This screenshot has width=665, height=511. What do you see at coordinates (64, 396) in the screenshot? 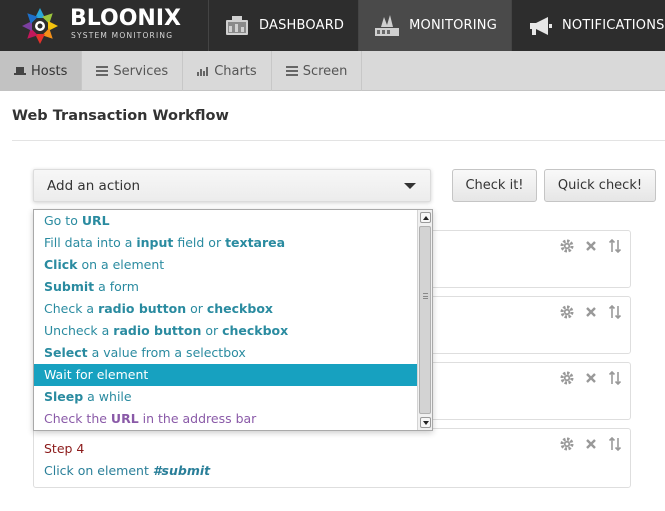
I see `option-text: Sleep` at bounding box center [64, 396].